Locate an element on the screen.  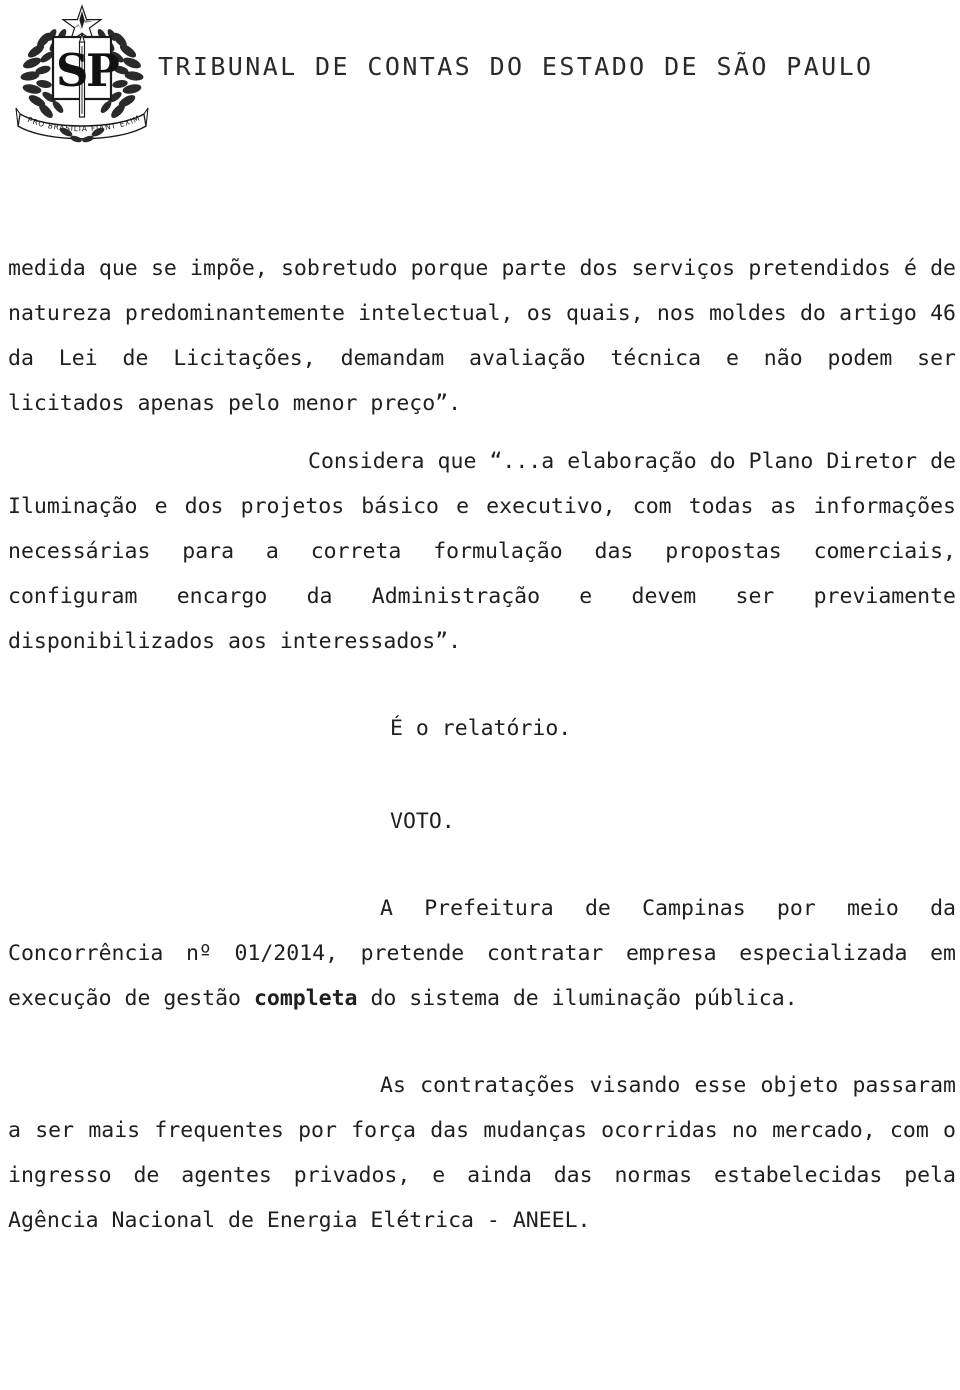
vote-section-heading: VOTO. is located at coordinates (422, 821).